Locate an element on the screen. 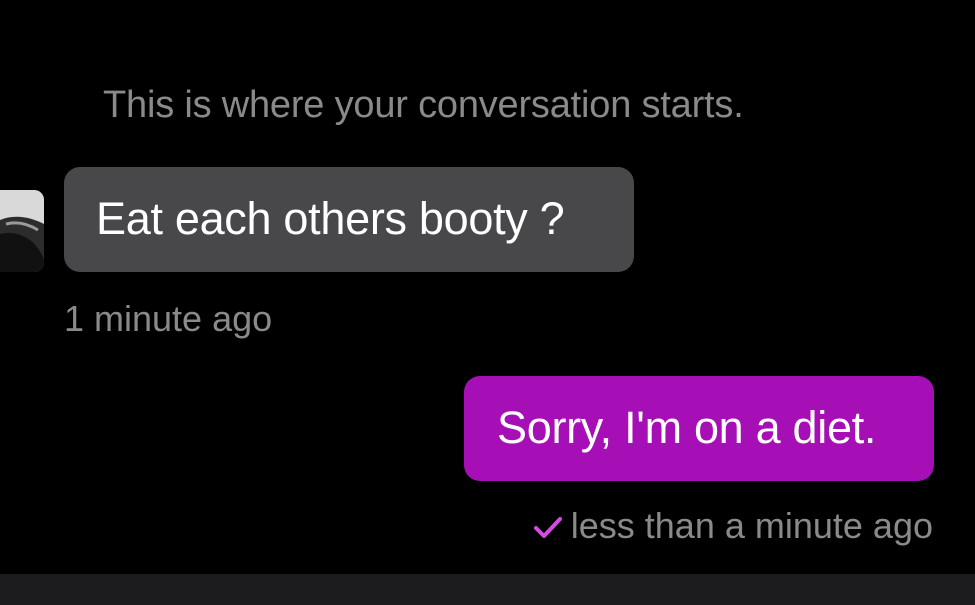  outgoing-message-text: Sorry, I'm on a diet. is located at coordinates (687, 427).